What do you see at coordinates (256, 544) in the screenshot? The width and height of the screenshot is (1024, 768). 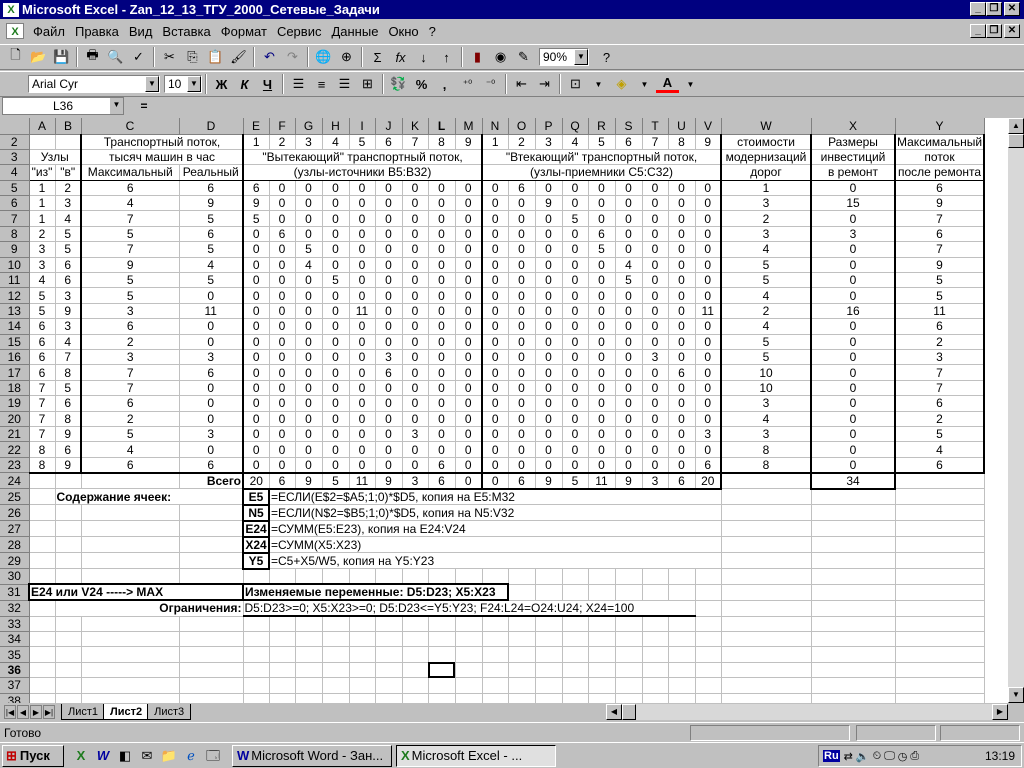 I see `cell: X24` at bounding box center [256, 544].